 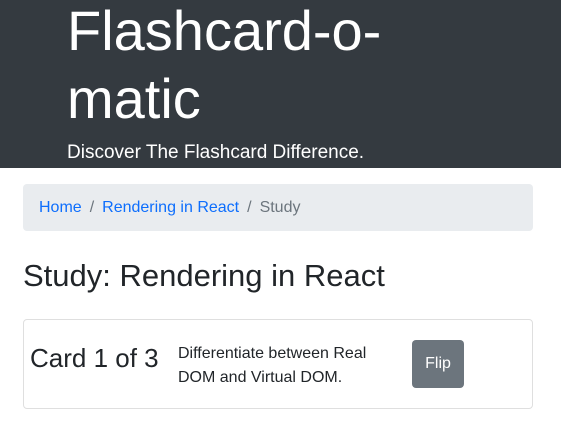 What do you see at coordinates (438, 364) in the screenshot?
I see `flip-button: Flip` at bounding box center [438, 364].